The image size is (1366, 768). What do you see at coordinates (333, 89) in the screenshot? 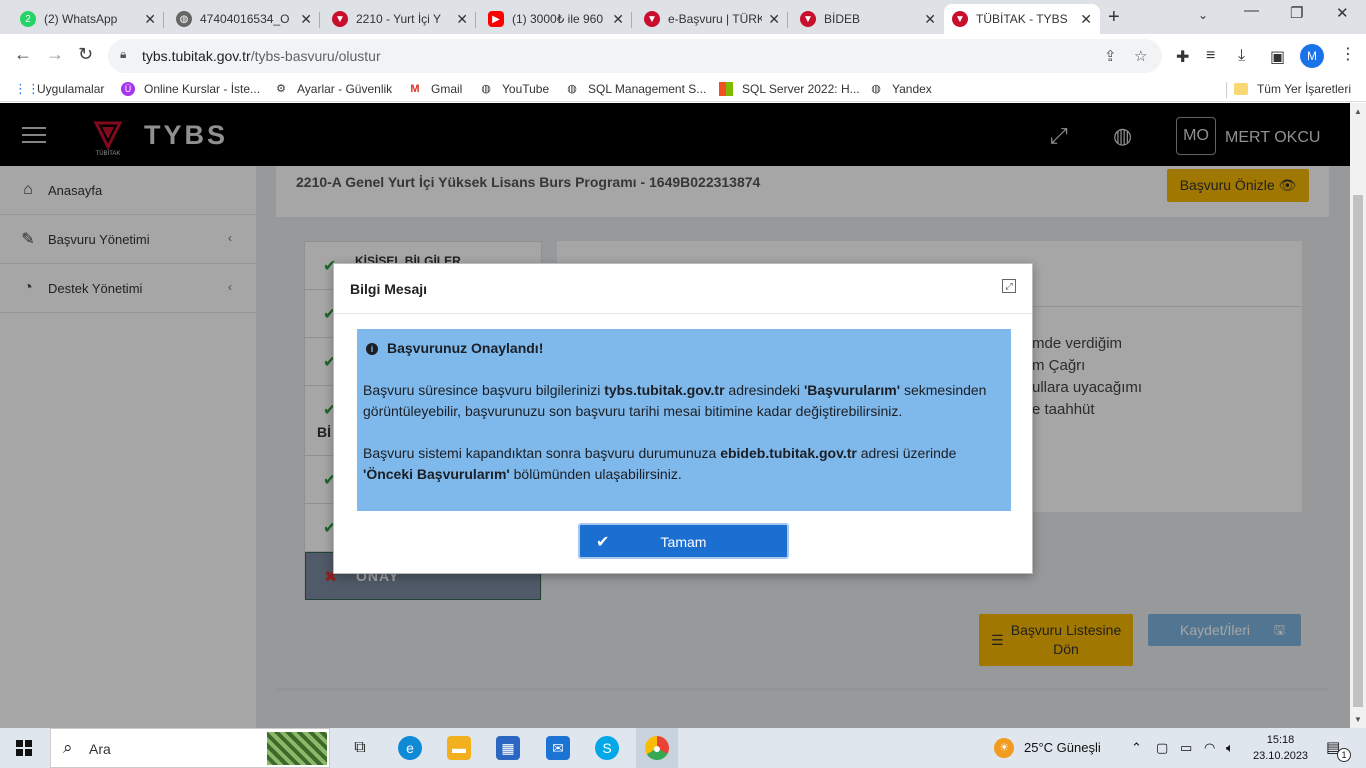
I see `bookmark-ayarlar: ⚙ Ayarlar - Güvenlik` at bounding box center [333, 89].